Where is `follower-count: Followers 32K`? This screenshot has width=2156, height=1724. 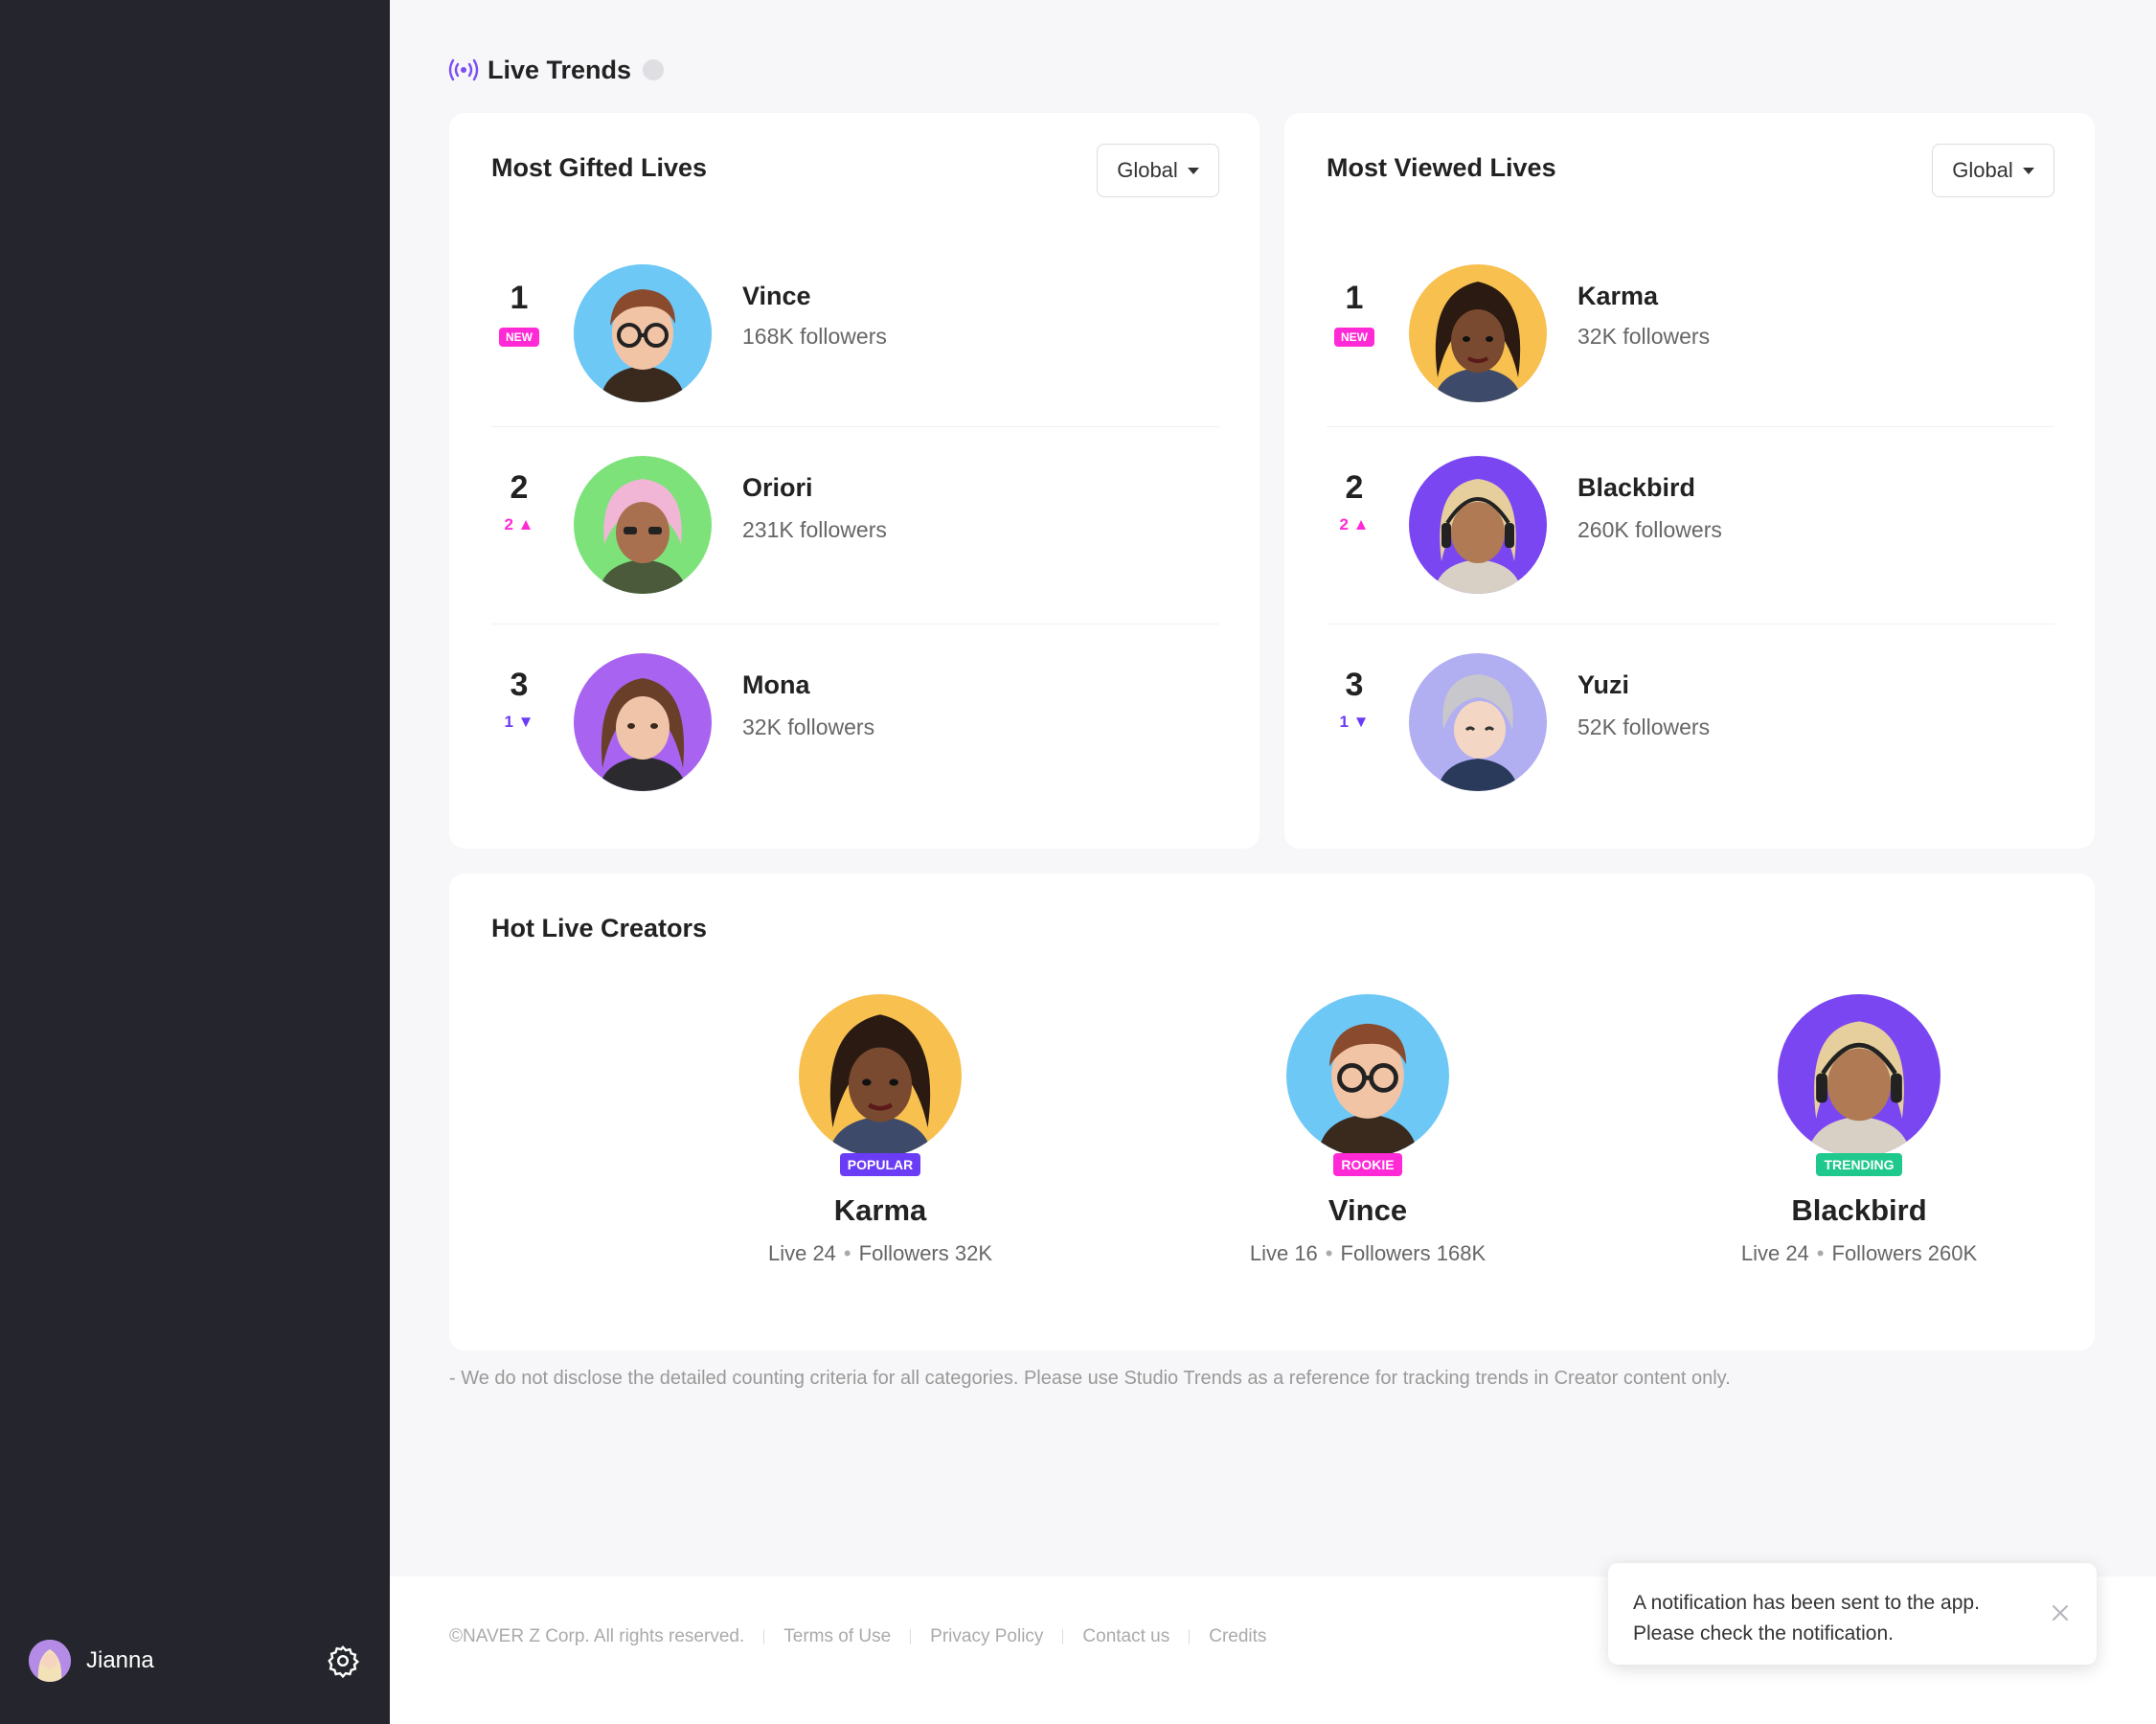 follower-count: Followers 32K is located at coordinates (925, 1253).